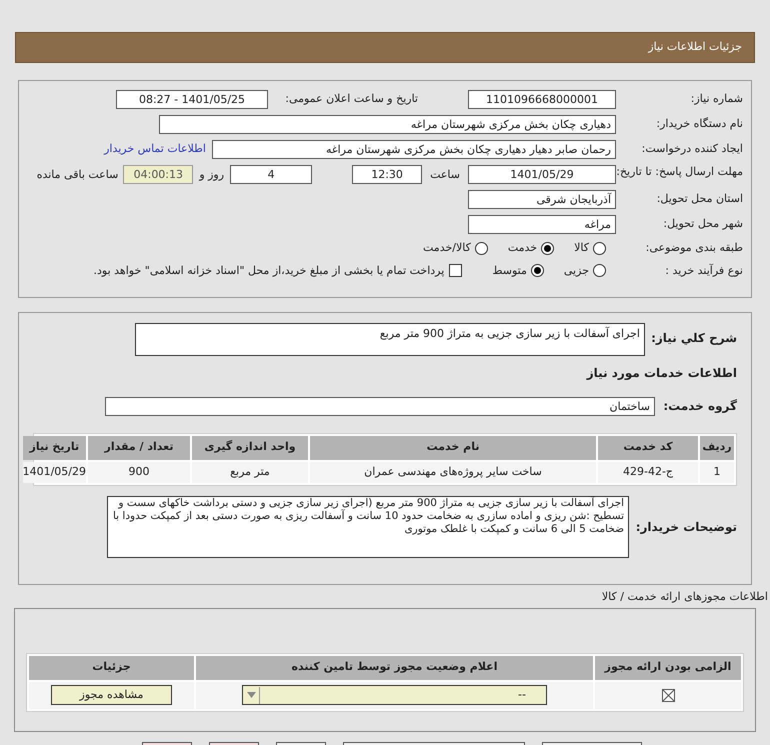 This screenshot has height=745, width=770. Describe the element at coordinates (387, 174) in the screenshot. I see `deadline-time-field: 12:30` at that location.